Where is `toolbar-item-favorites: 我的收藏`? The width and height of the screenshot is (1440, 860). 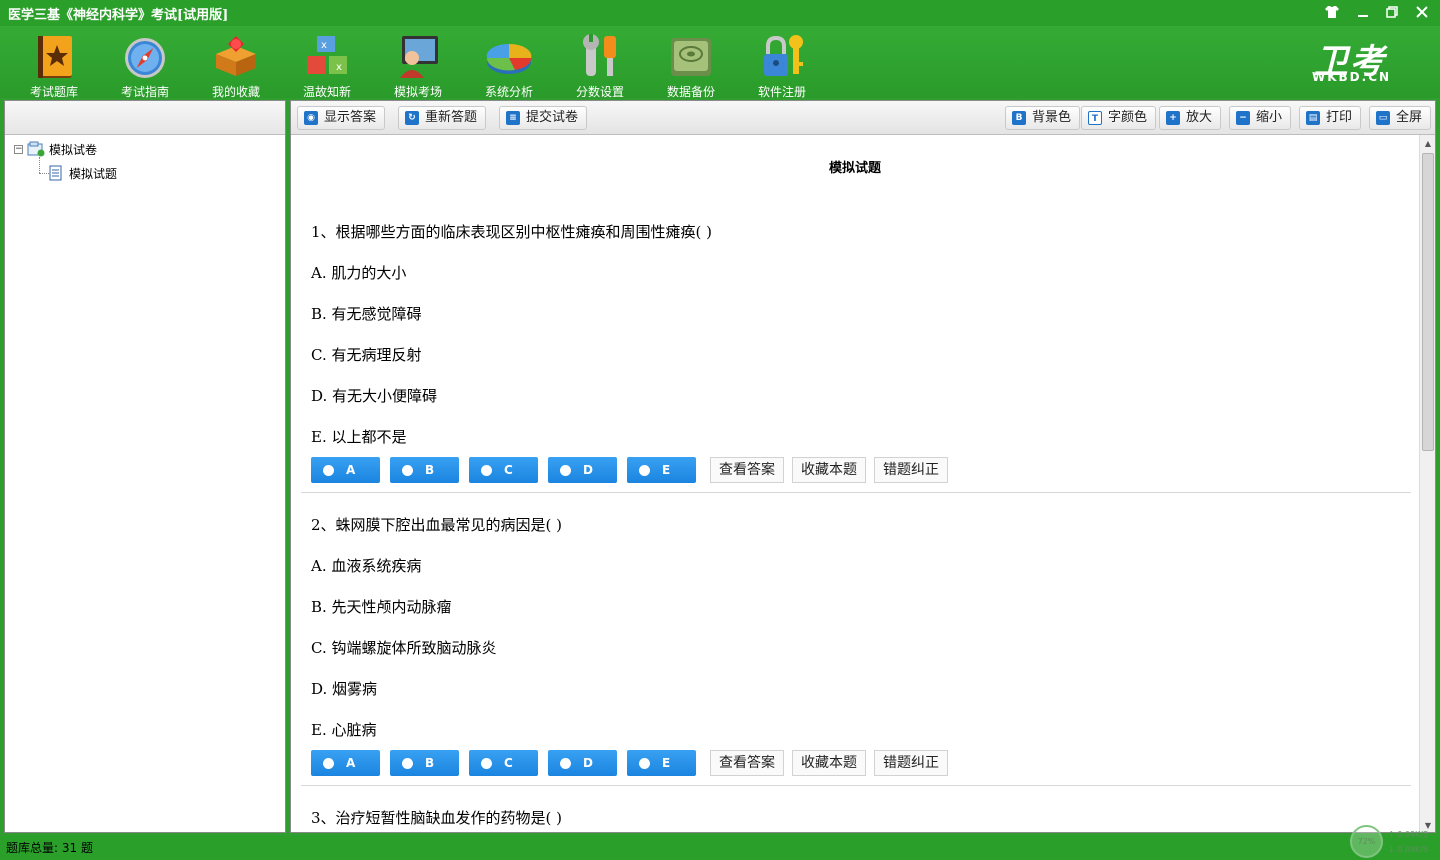 toolbar-item-favorites: 我的收藏 is located at coordinates (236, 64).